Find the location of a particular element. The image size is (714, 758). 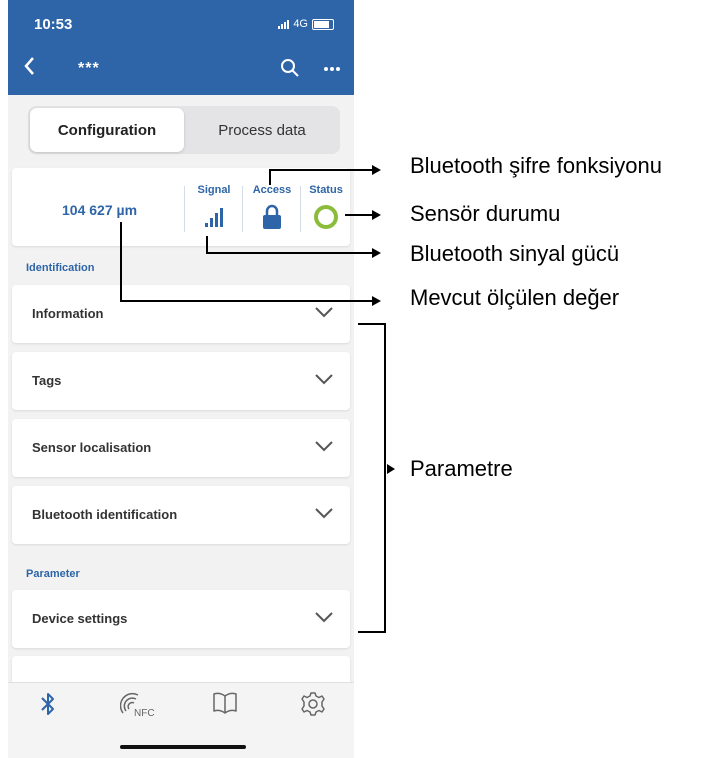

list-item-label: Information is located at coordinates (68, 313).